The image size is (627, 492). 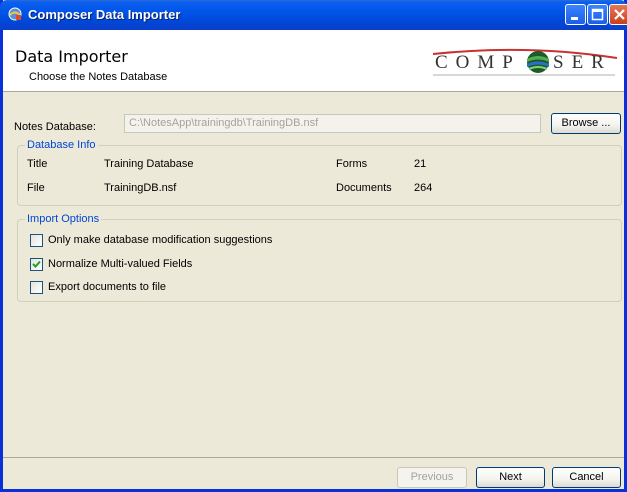 I want to click on window-title: Composer Data Importer, so click(x=104, y=14).